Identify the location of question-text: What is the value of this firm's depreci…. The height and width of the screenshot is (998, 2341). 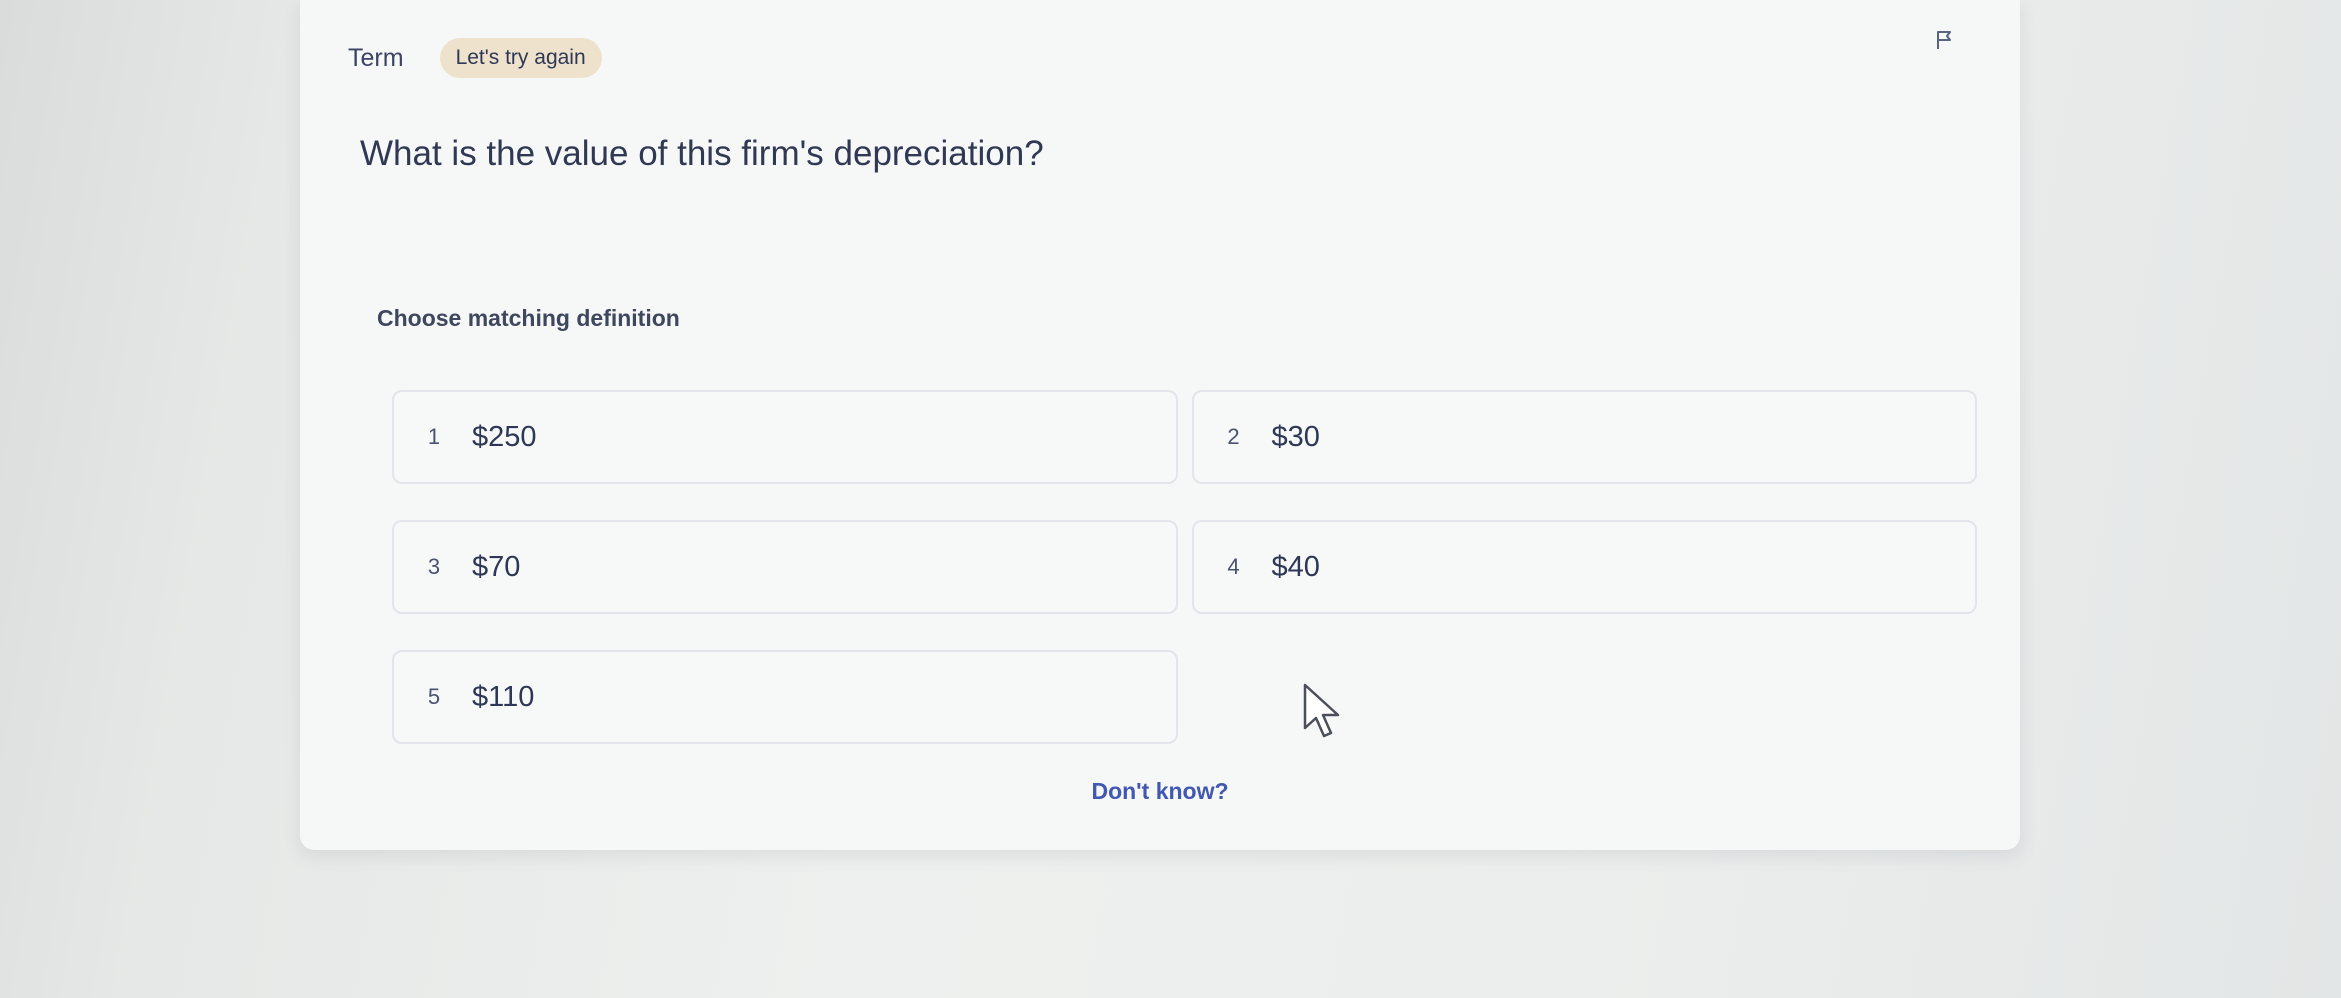
(702, 153).